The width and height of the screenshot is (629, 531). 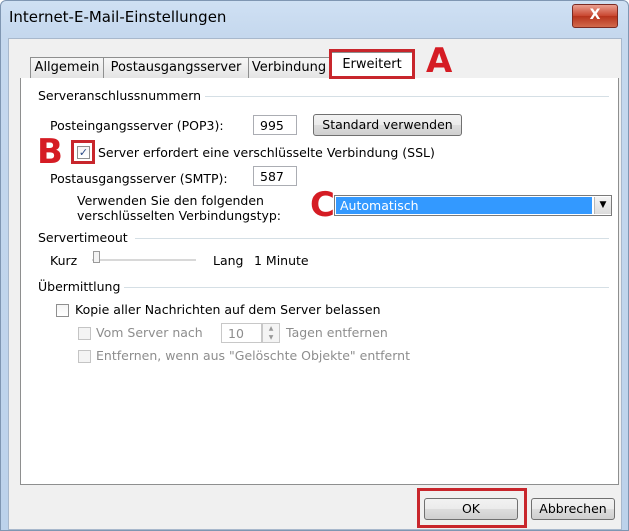 What do you see at coordinates (271, 328) in the screenshot?
I see `spin-up-icon: ▲` at bounding box center [271, 328].